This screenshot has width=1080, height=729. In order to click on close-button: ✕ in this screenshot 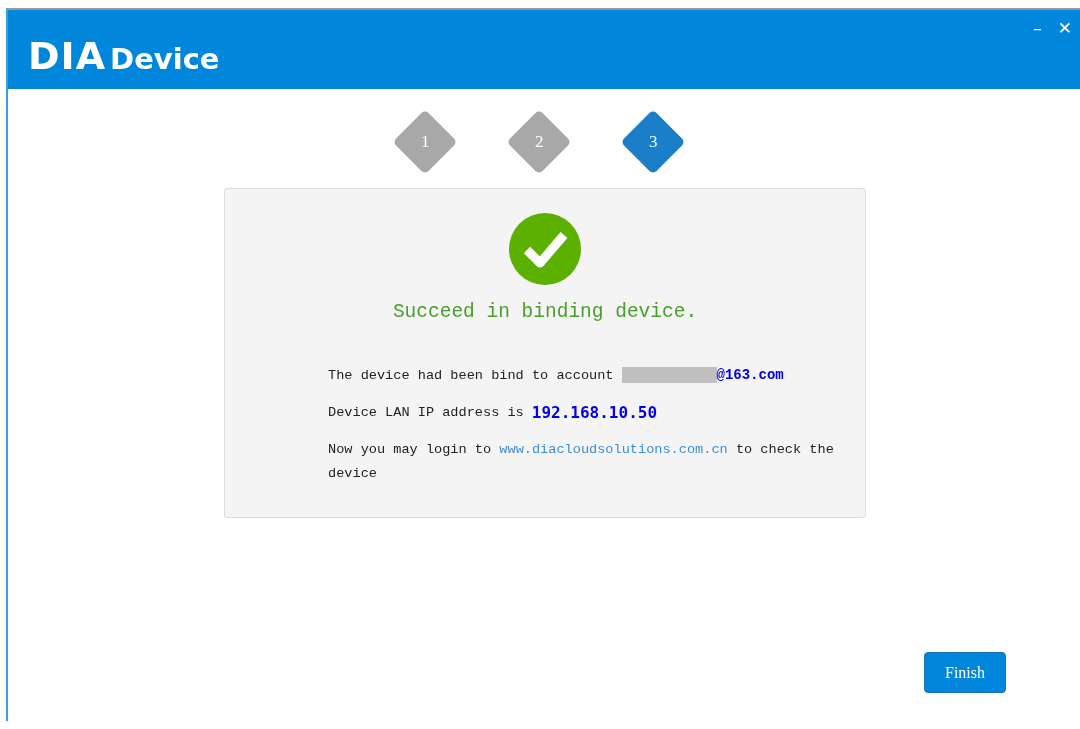, I will do `click(1064, 28)`.